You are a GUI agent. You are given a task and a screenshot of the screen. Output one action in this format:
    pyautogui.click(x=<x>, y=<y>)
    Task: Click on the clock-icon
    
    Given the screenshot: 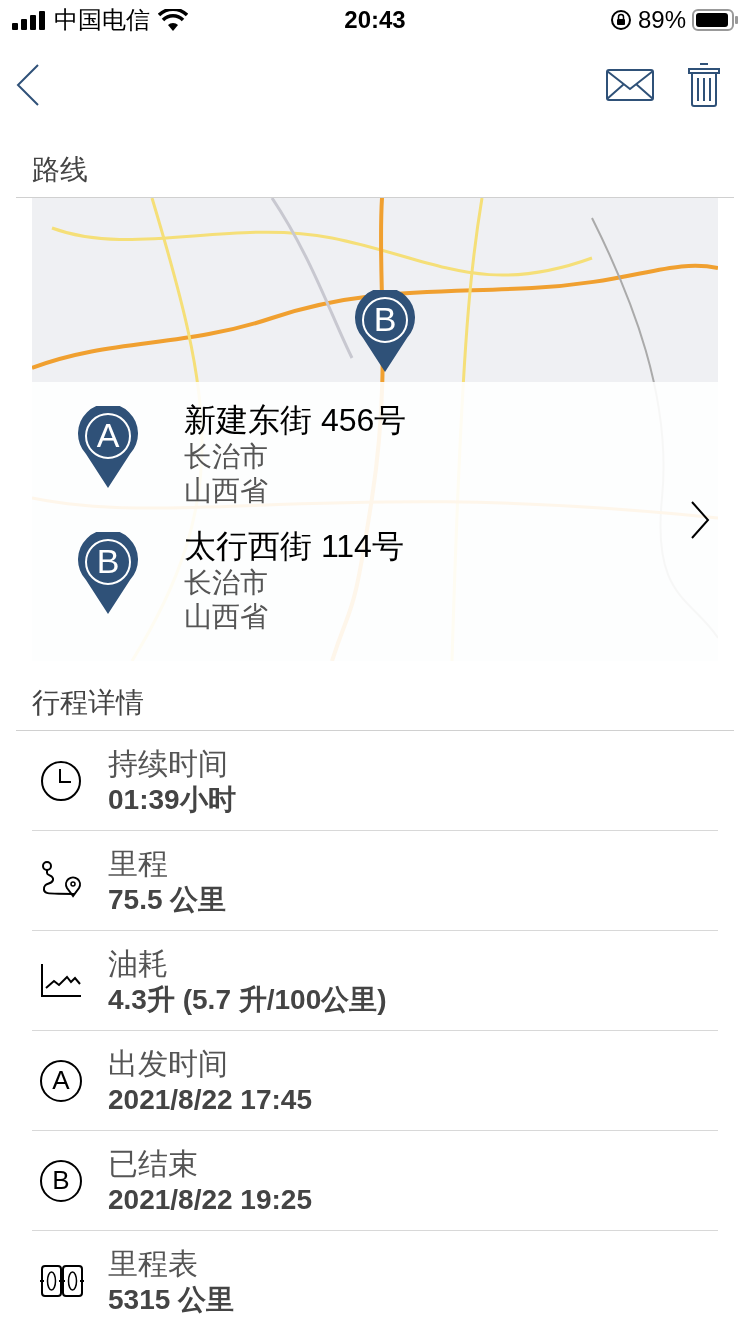 What is the action you would take?
    pyautogui.click(x=61, y=780)
    